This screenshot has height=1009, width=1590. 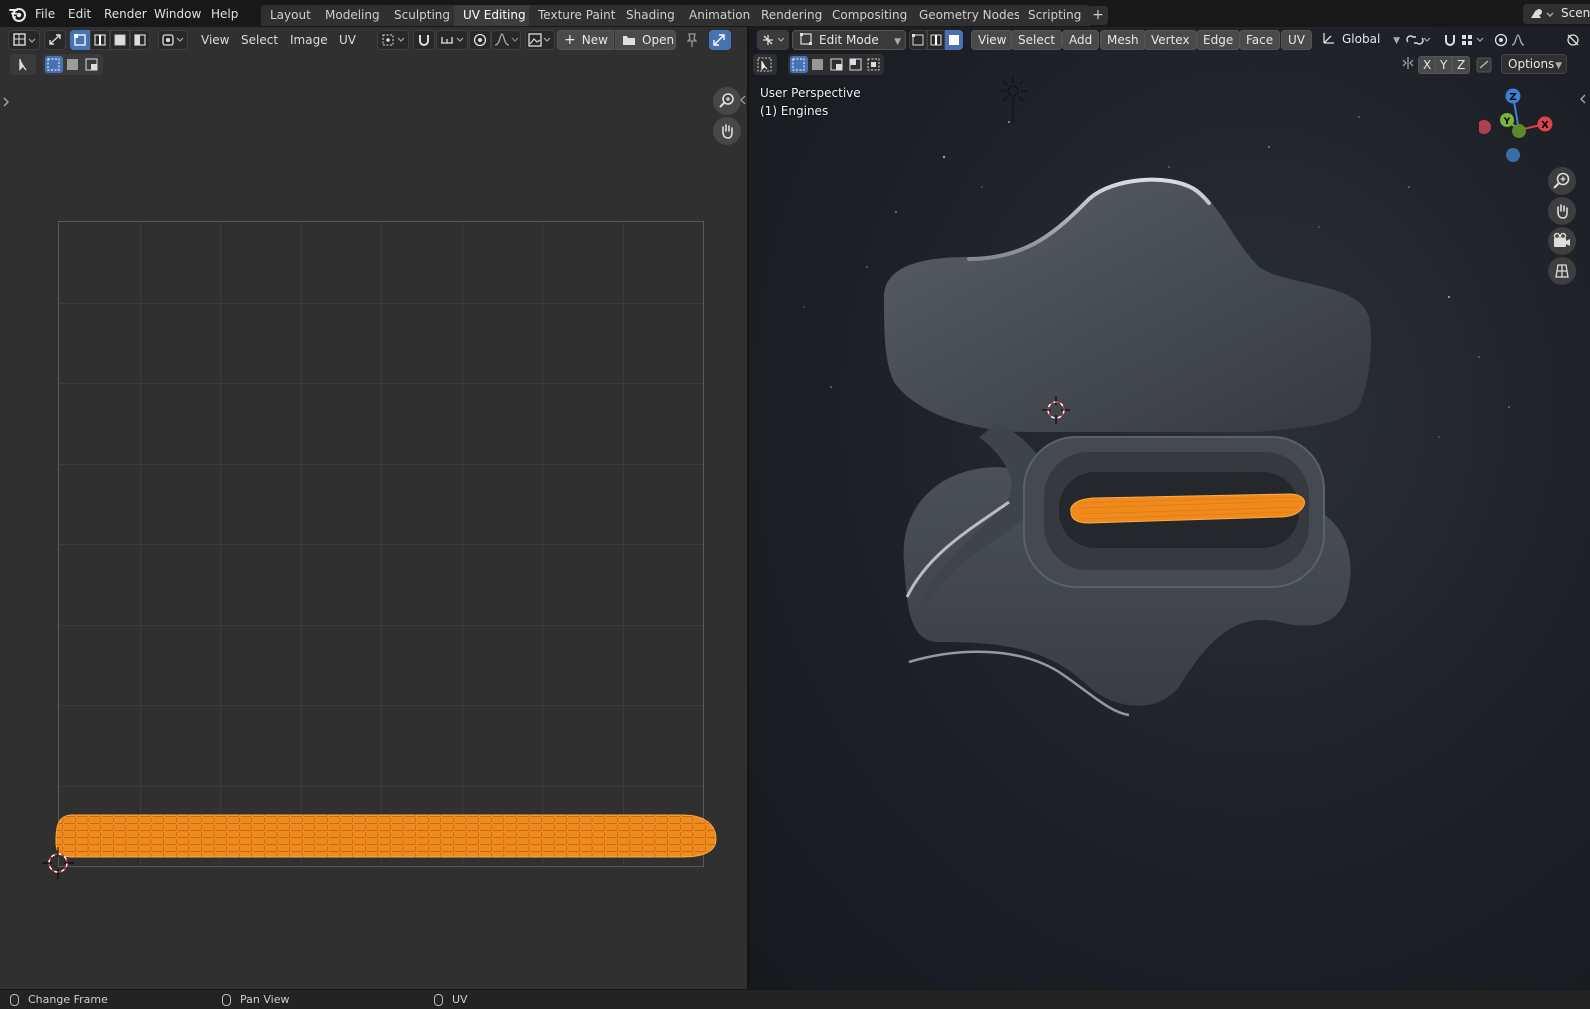 What do you see at coordinates (970, 15) in the screenshot?
I see `tab-geometry-nodes: Geometry Nodes` at bounding box center [970, 15].